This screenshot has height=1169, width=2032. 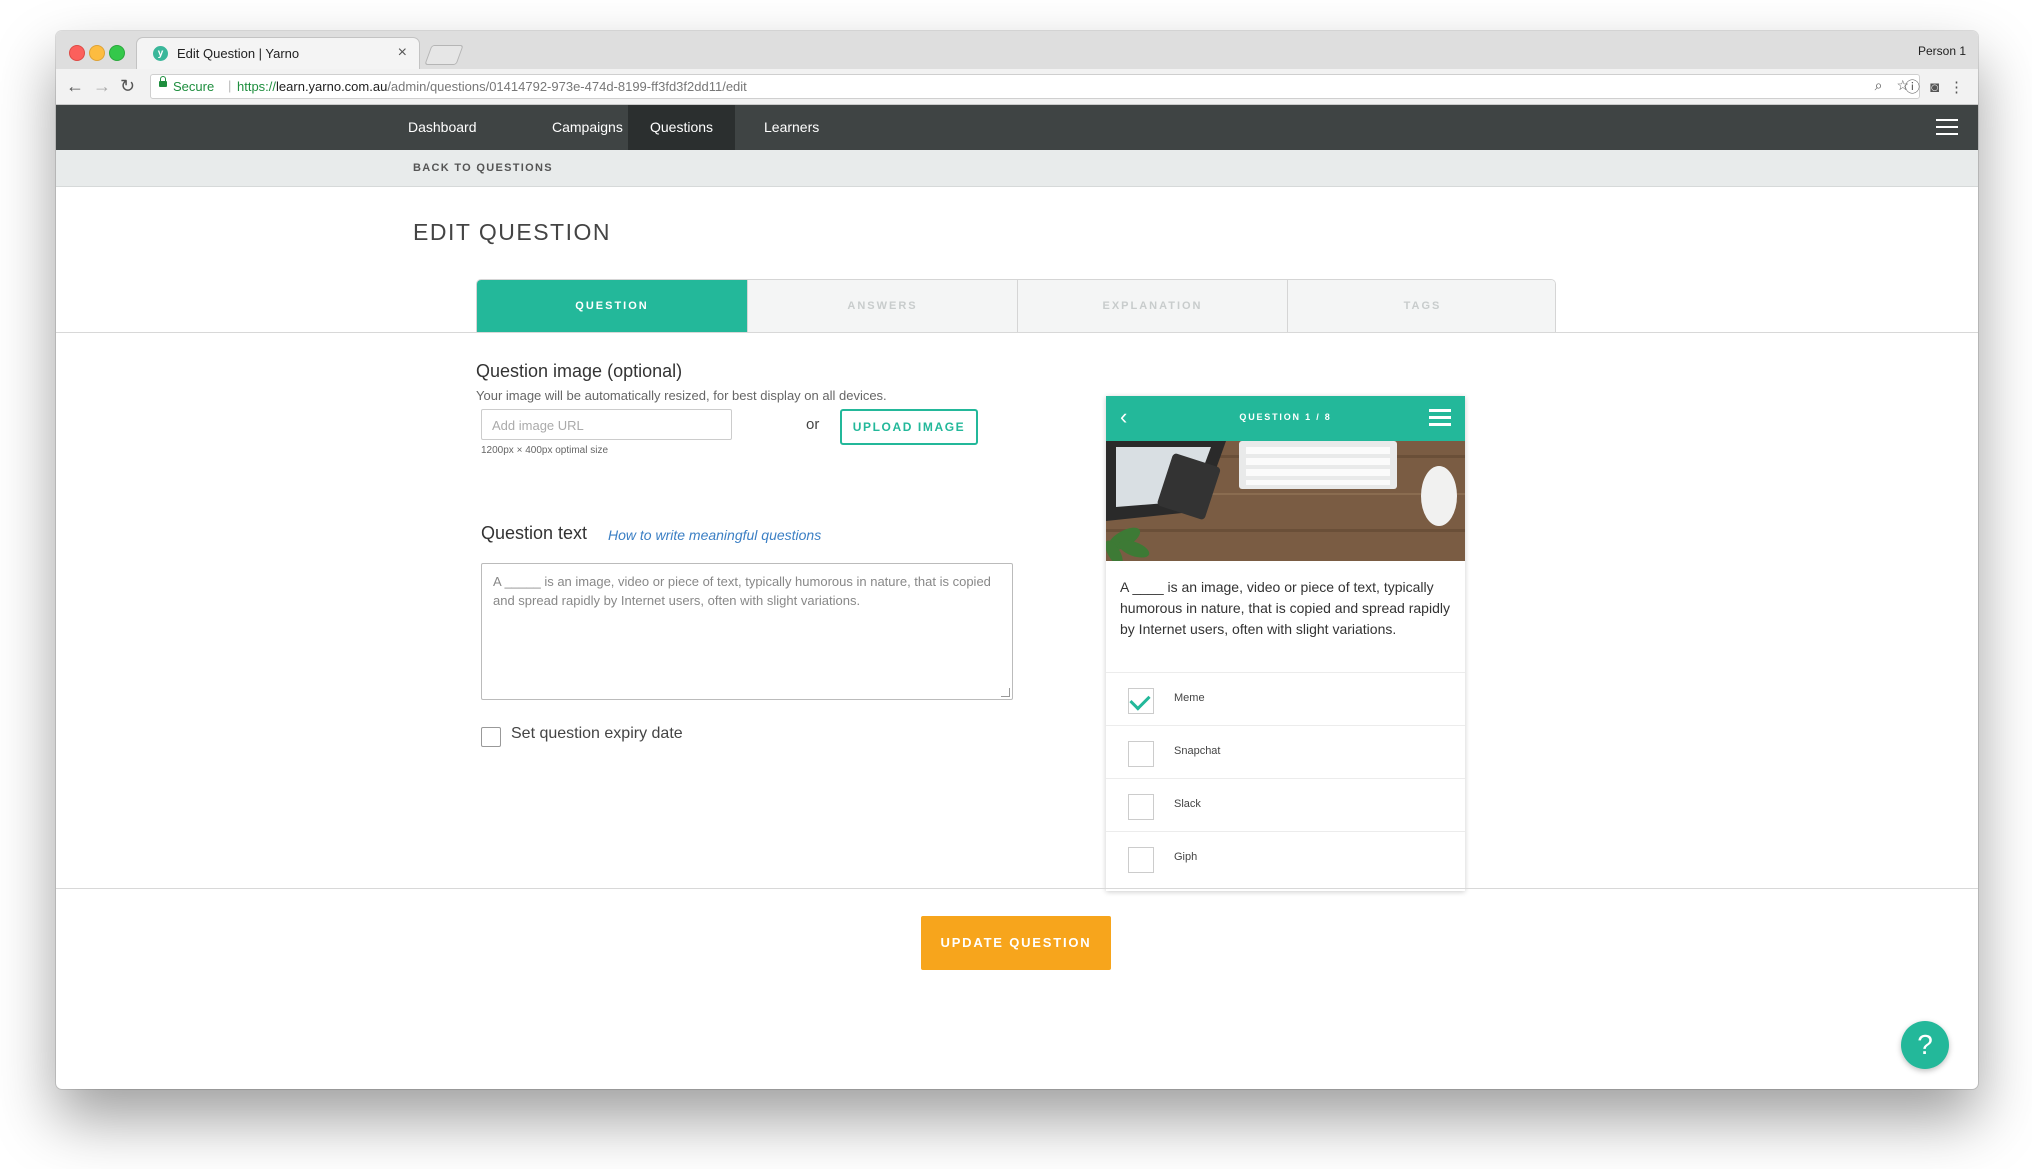 I want to click on preview-checkbox-checked, so click(x=1141, y=701).